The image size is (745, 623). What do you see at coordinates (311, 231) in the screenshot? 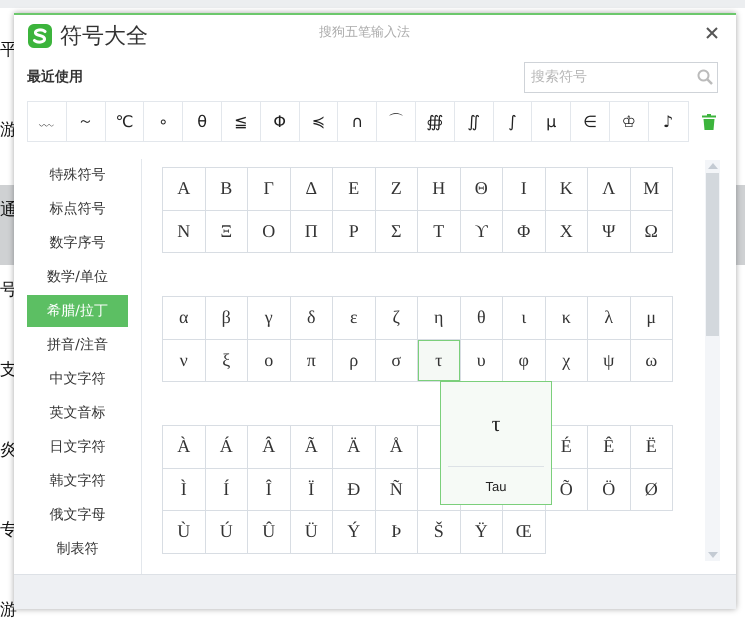
I see `symbol-cell: Π` at bounding box center [311, 231].